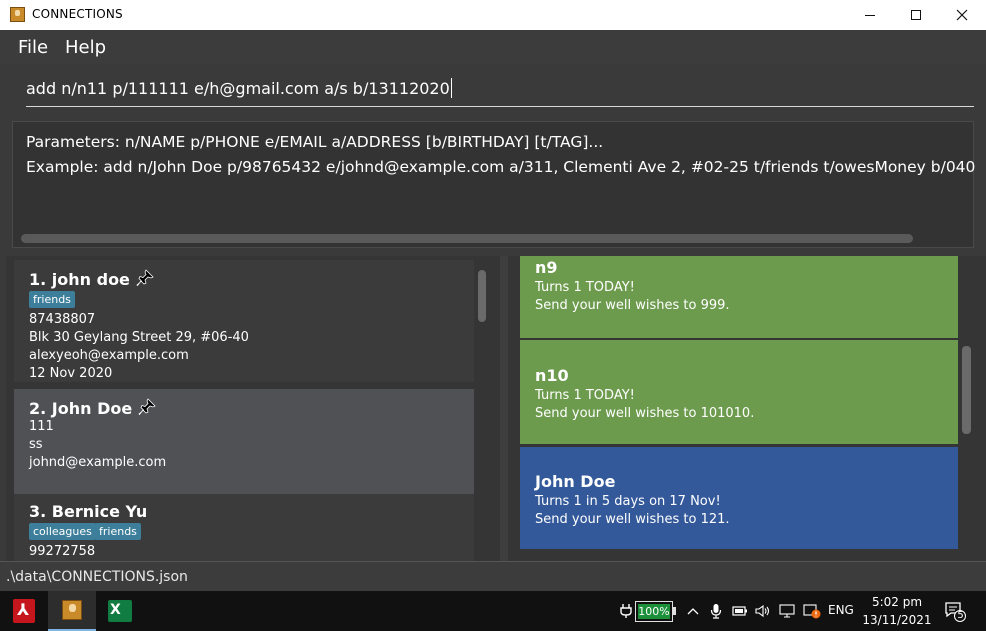  I want to click on menu-help: Help, so click(85, 47).